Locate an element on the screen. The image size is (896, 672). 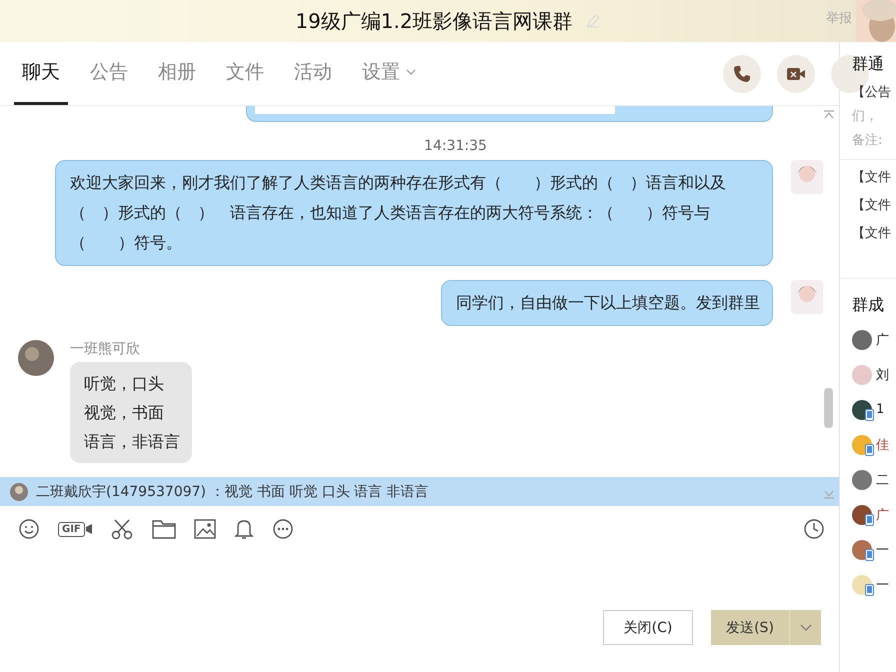
voice-call-button is located at coordinates (742, 73).